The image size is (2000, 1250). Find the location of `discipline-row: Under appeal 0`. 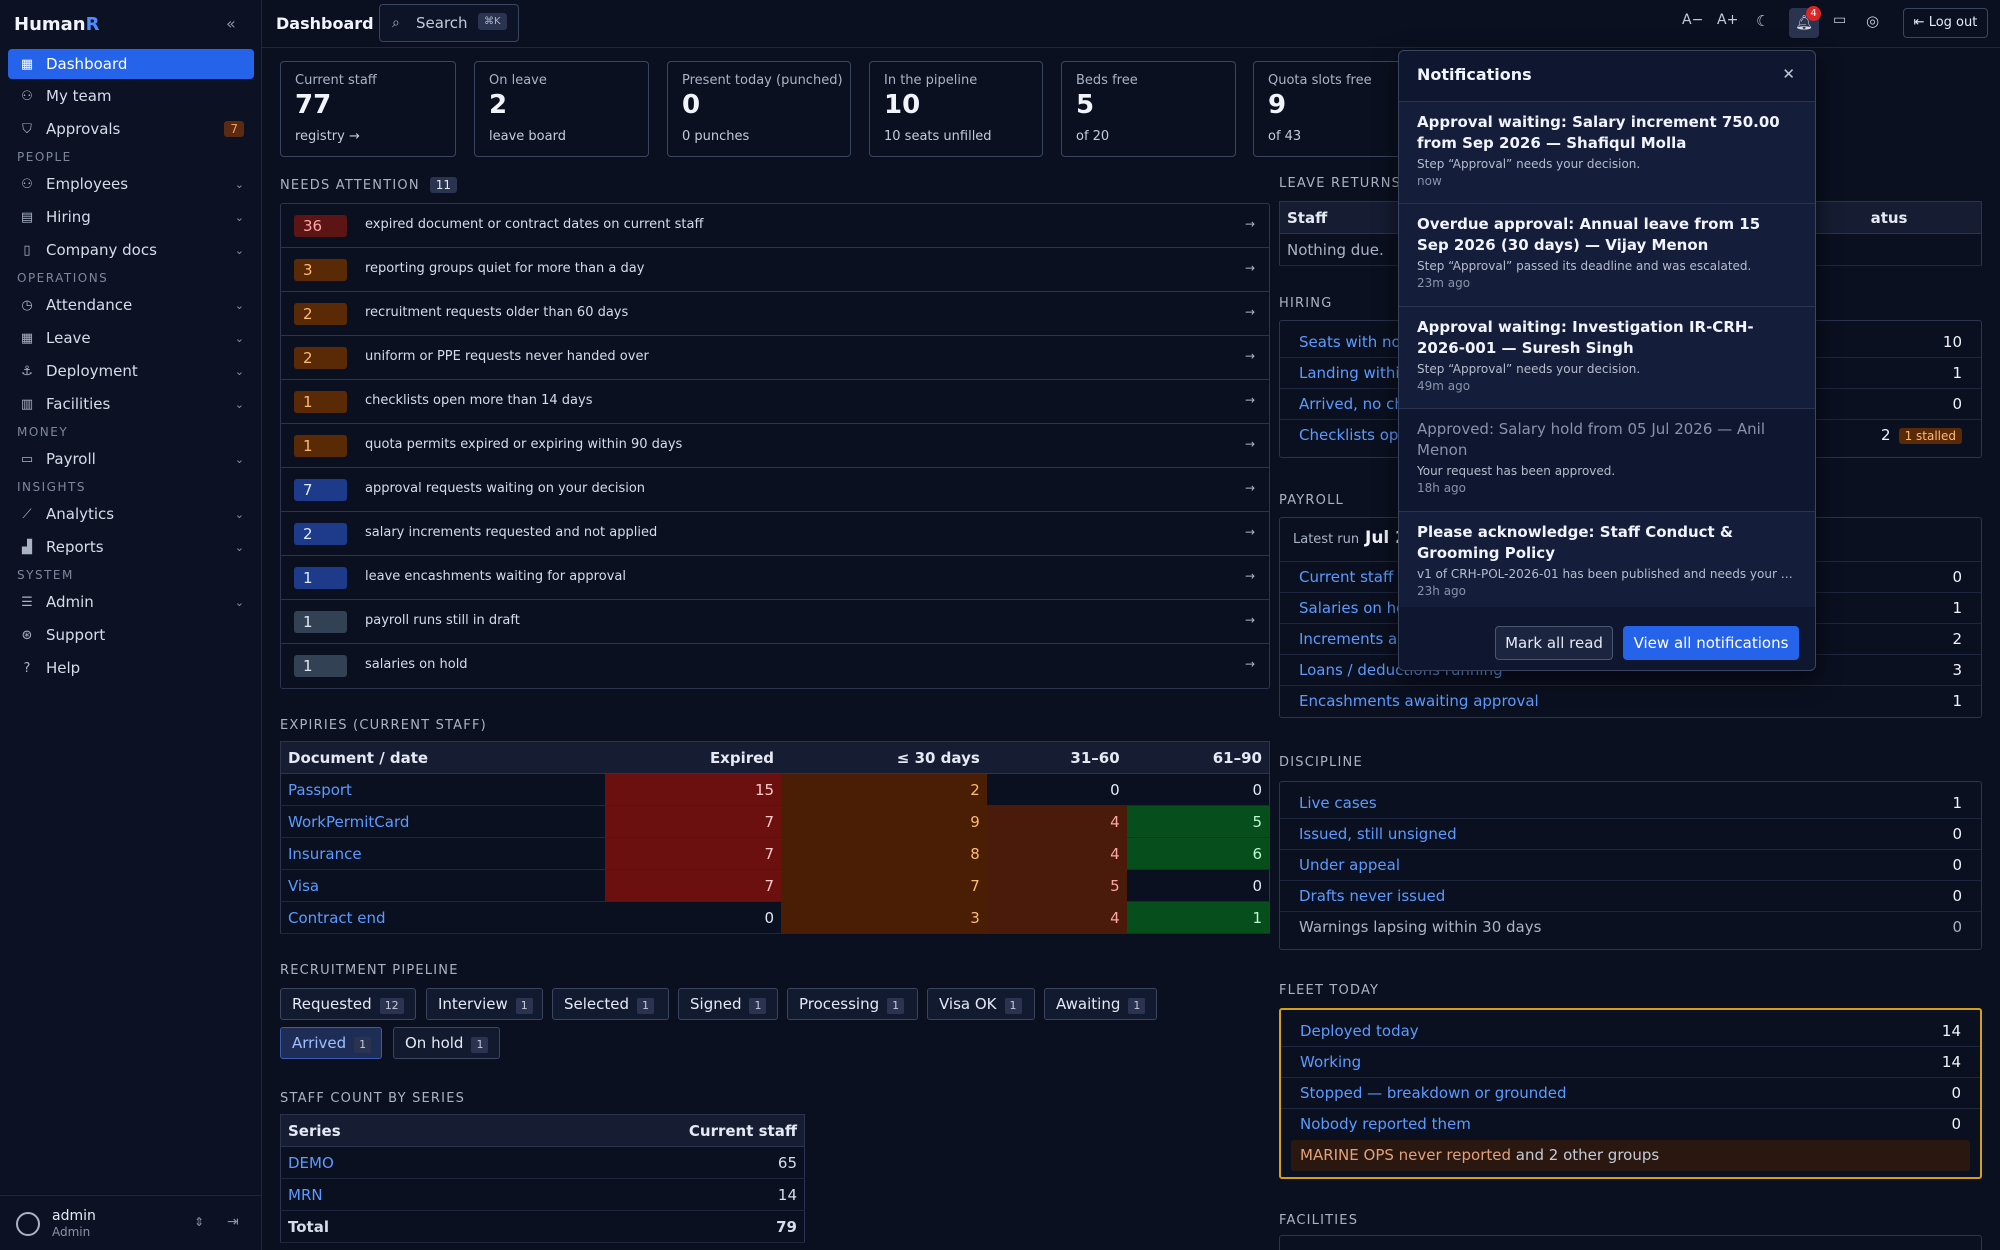

discipline-row: Under appeal 0 is located at coordinates (1630, 865).